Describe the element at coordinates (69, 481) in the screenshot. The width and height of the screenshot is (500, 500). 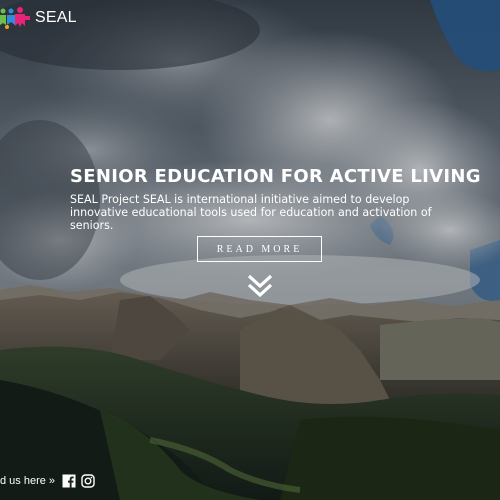
I see `facebook-icon` at that location.